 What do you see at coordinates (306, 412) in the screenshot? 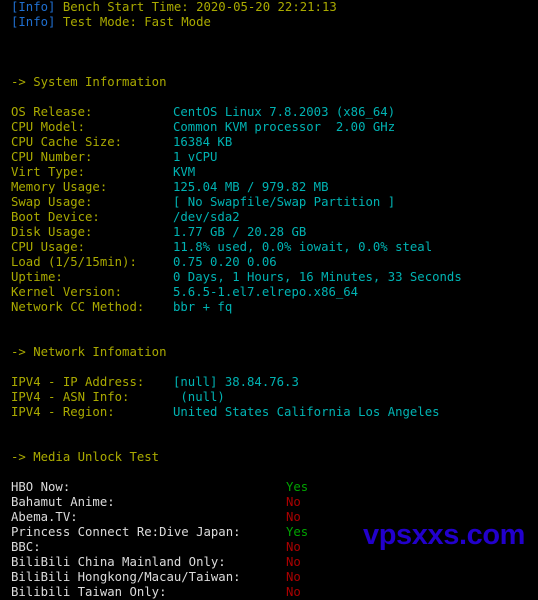
I see `row-value: United States California Los Angeles` at bounding box center [306, 412].